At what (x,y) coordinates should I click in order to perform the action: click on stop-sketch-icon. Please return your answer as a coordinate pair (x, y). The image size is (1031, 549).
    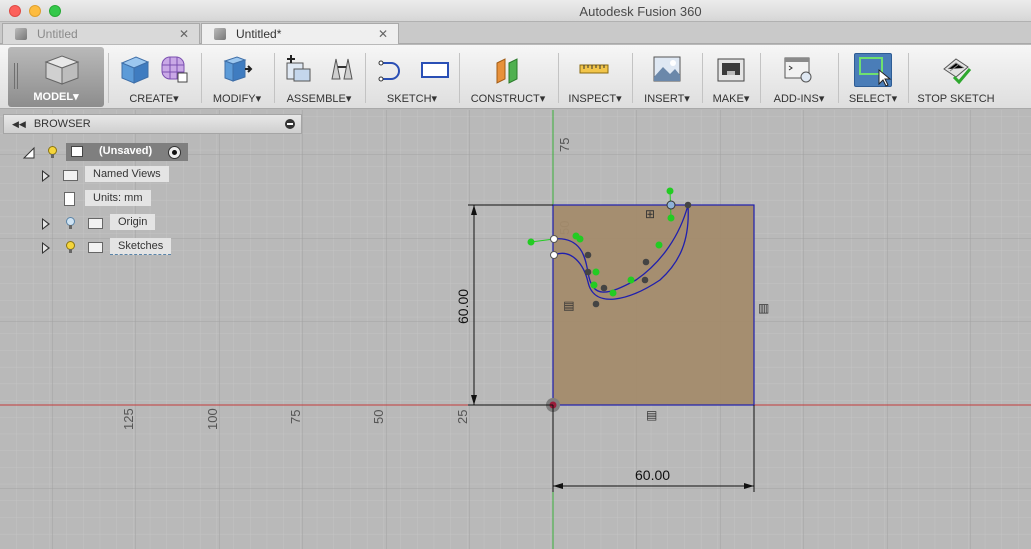
    Looking at the image, I should click on (957, 71).